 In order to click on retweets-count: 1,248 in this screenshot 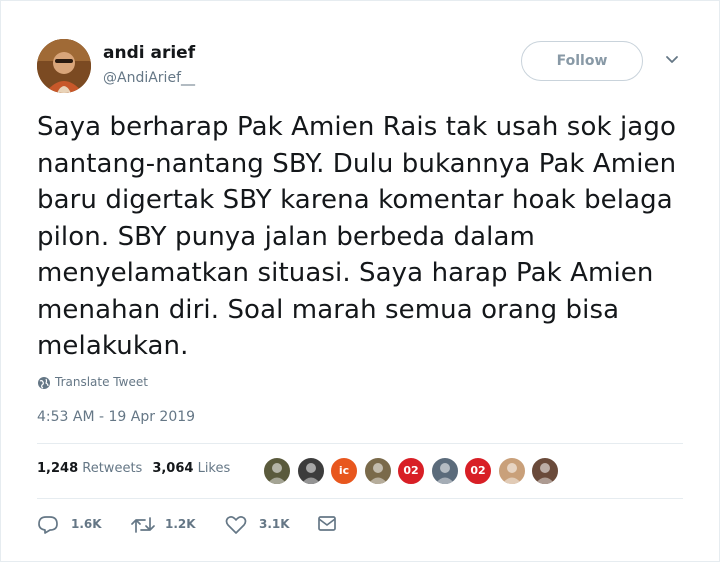, I will do `click(58, 468)`.